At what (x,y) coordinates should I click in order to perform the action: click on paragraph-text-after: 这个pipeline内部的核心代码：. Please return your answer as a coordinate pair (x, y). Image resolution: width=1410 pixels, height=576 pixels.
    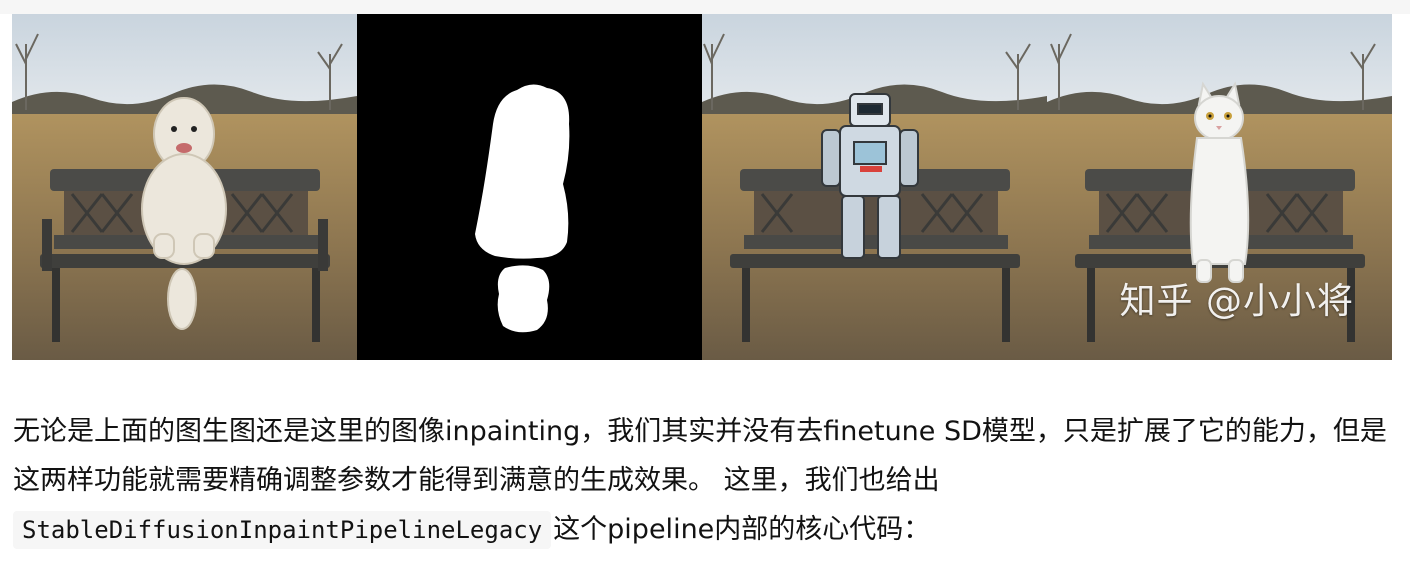
    Looking at the image, I should click on (742, 529).